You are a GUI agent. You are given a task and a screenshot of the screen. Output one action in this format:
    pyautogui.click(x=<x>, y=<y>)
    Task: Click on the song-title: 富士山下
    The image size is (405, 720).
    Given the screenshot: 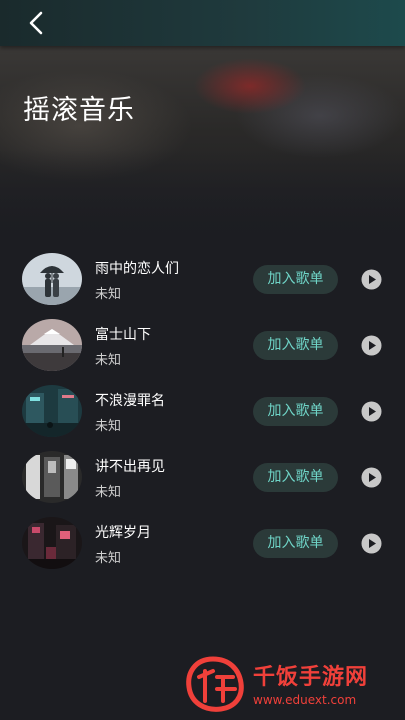 What is the action you would take?
    pyautogui.click(x=123, y=335)
    